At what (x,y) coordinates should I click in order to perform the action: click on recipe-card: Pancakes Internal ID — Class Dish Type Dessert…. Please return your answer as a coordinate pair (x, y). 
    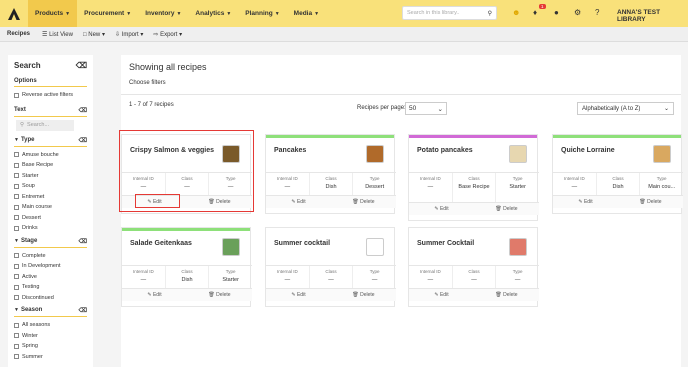
    Looking at the image, I should click on (330, 174).